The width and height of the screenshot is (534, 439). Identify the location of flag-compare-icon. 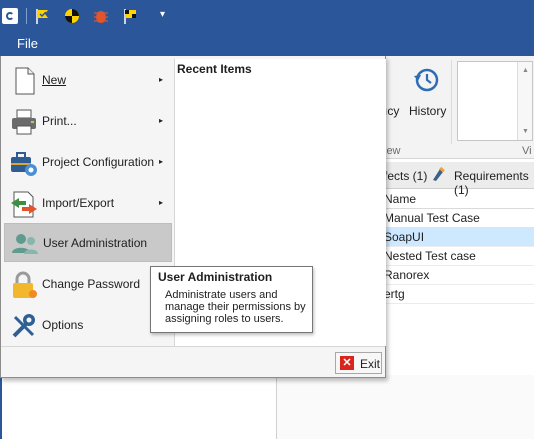
(130, 16).